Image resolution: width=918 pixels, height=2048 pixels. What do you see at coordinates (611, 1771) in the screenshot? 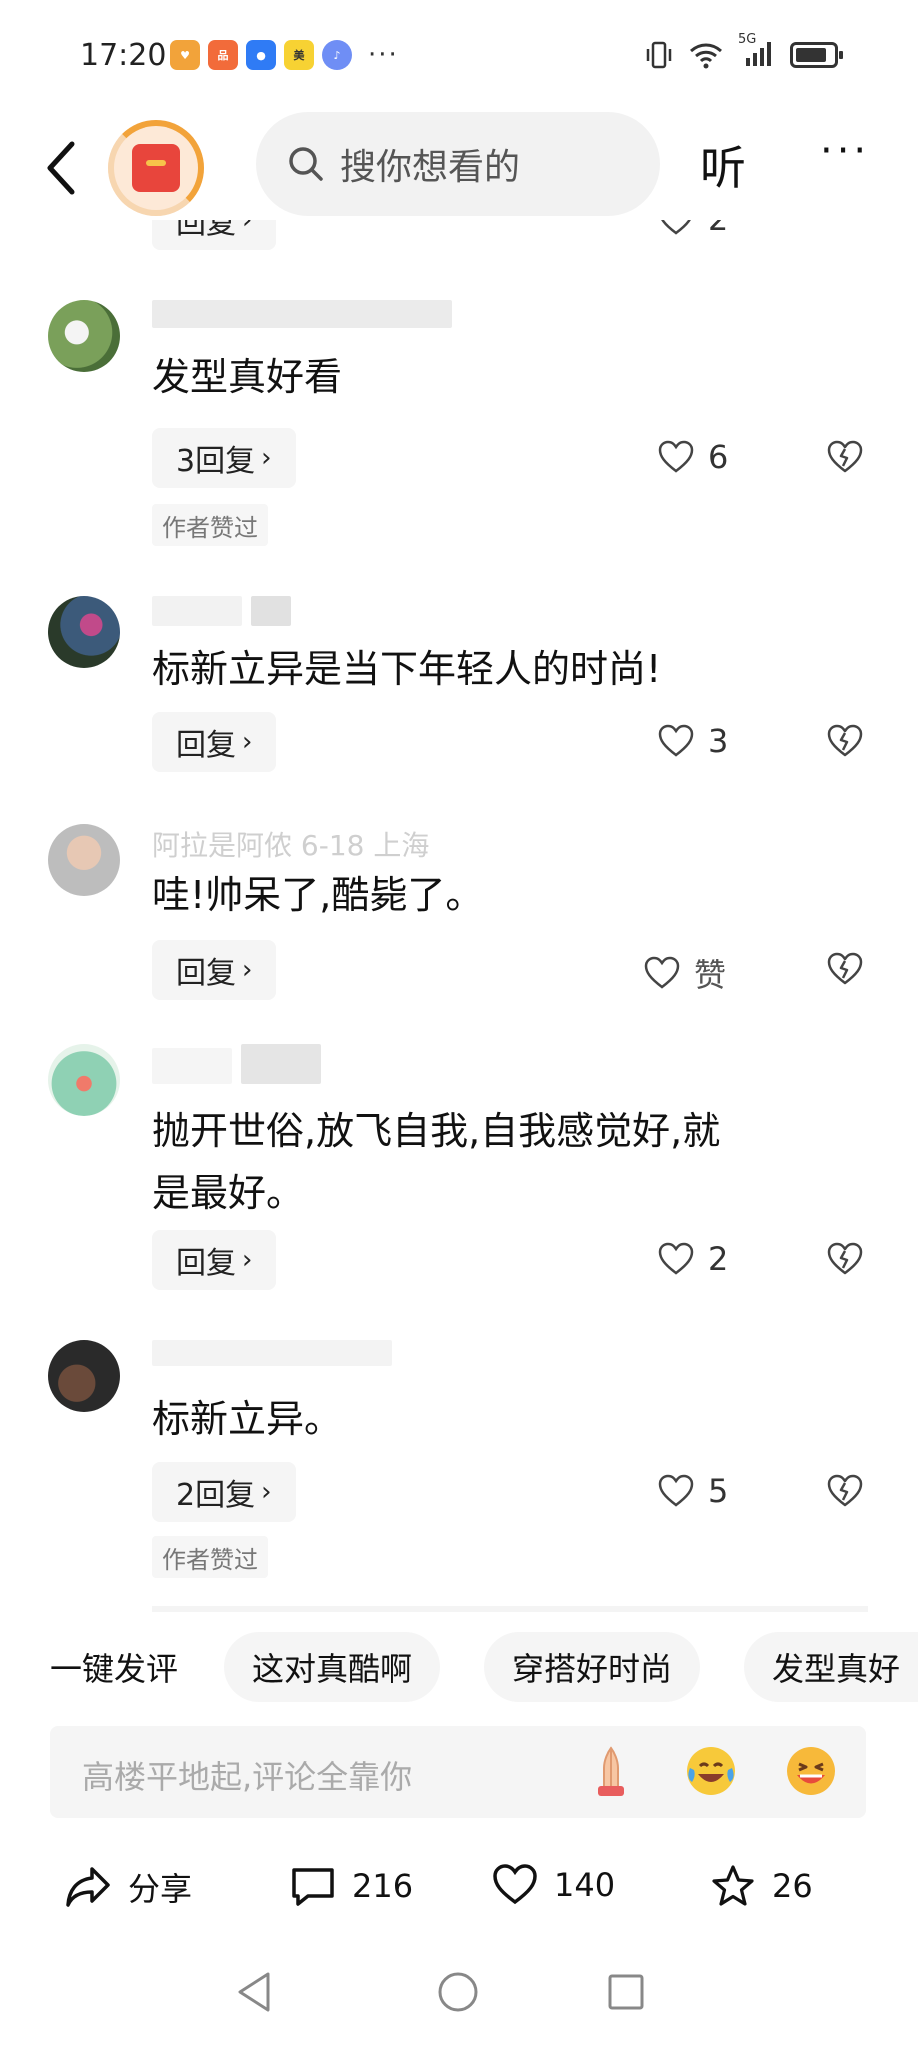
I see `pray-emoji-icon` at bounding box center [611, 1771].